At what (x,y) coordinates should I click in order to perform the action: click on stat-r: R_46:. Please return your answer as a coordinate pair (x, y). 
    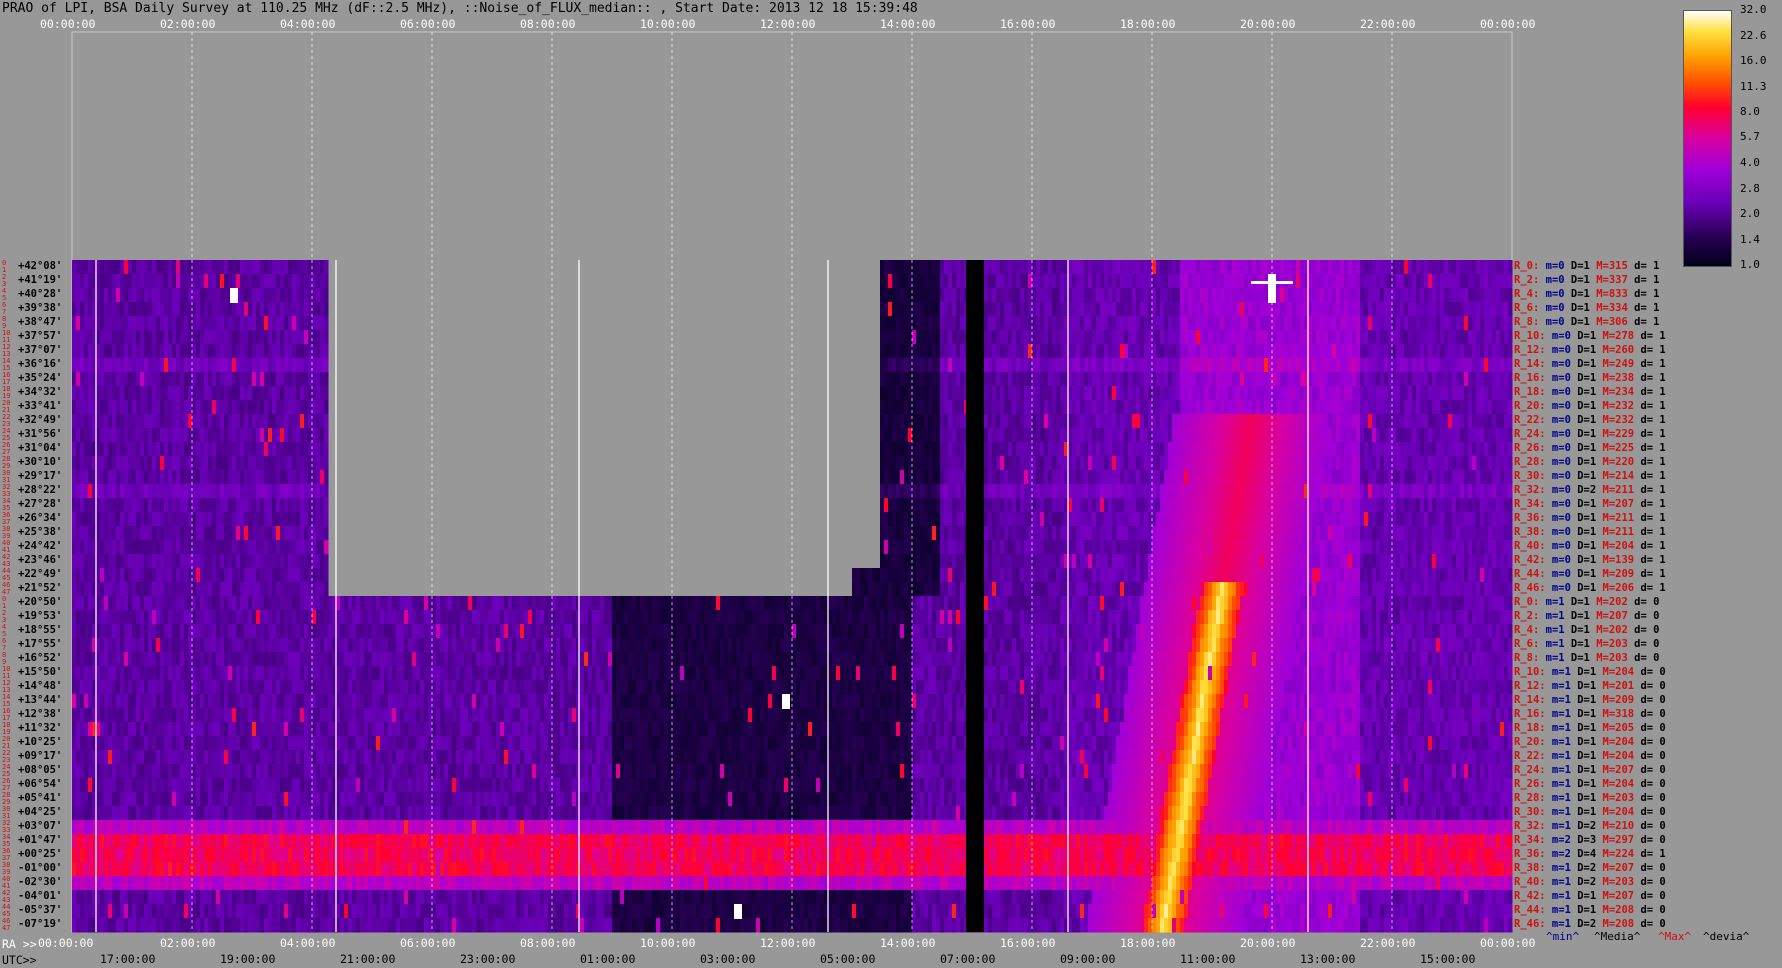
    Looking at the image, I should click on (1530, 587).